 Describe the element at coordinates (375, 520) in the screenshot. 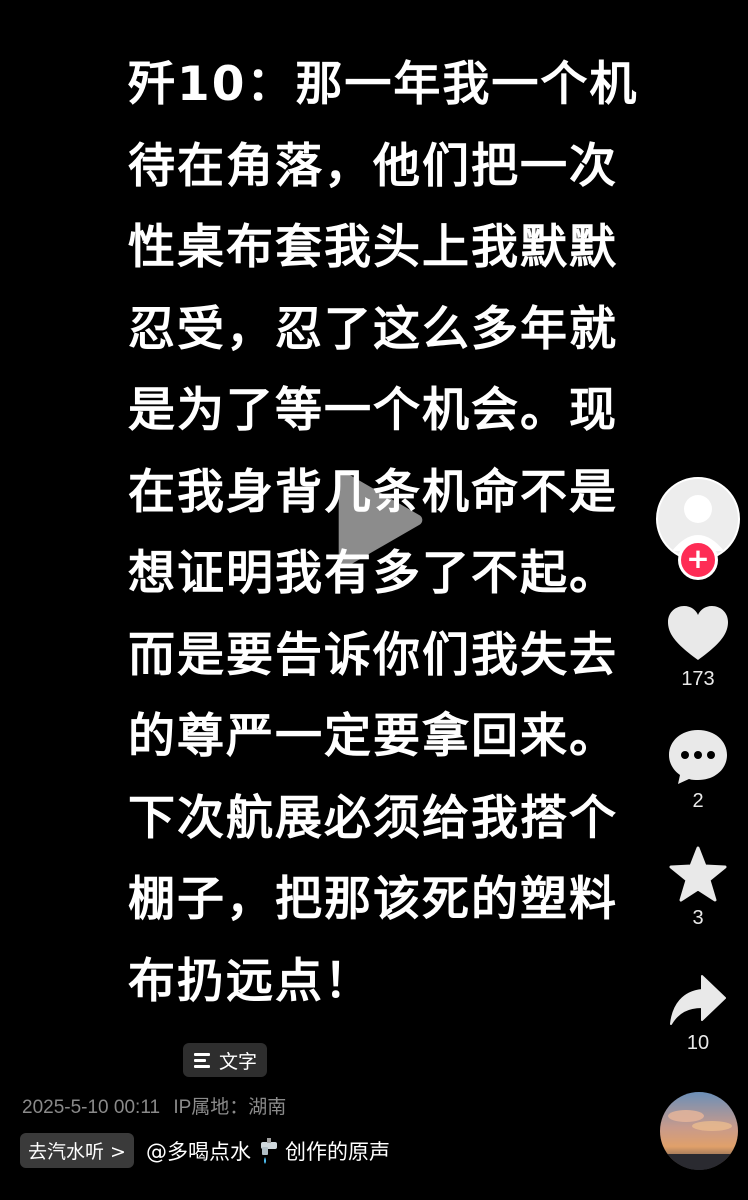

I see `play-icon` at that location.